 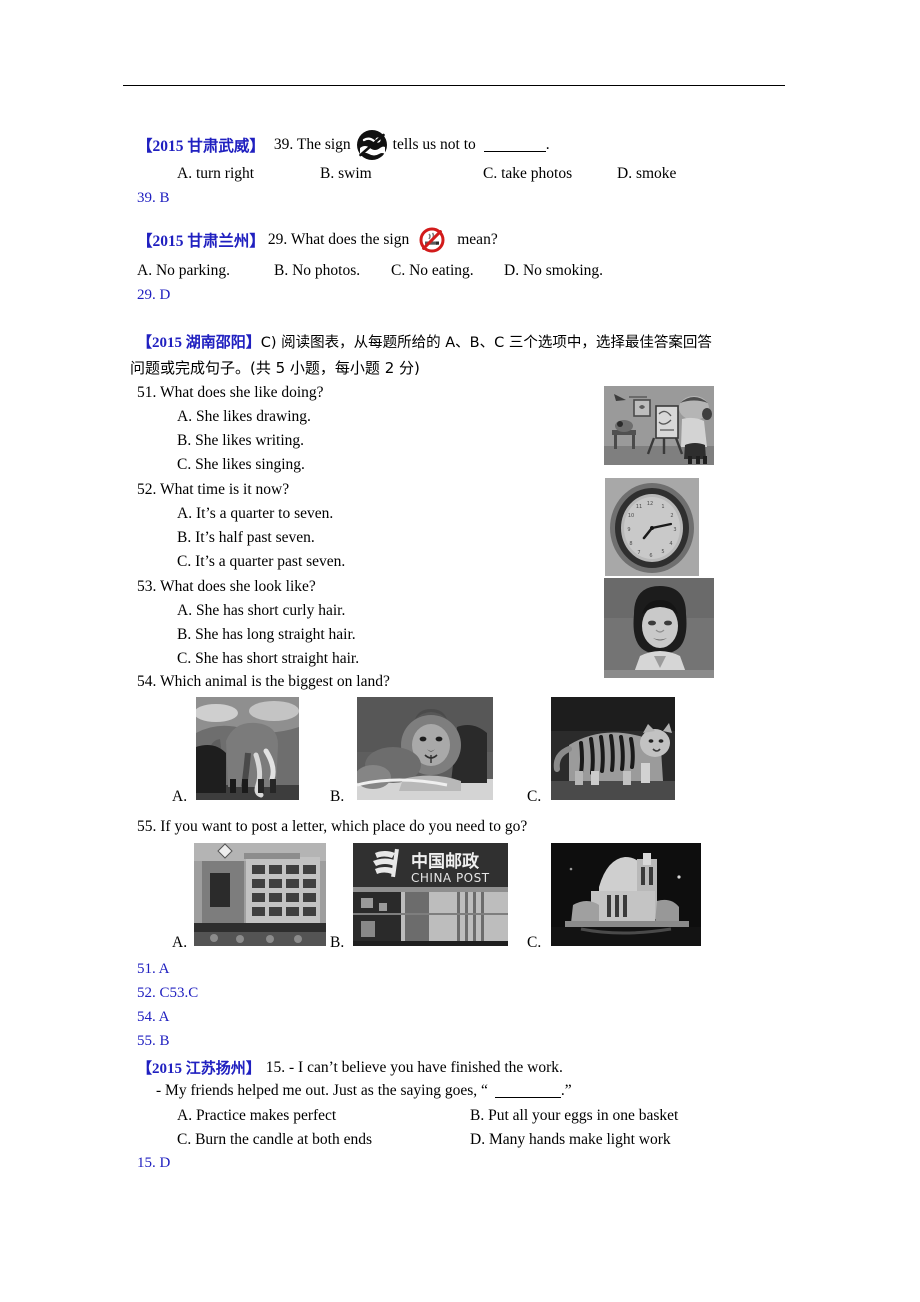 What do you see at coordinates (312, 144) in the screenshot?
I see `question-39-stem-pre: 39. The sign` at bounding box center [312, 144].